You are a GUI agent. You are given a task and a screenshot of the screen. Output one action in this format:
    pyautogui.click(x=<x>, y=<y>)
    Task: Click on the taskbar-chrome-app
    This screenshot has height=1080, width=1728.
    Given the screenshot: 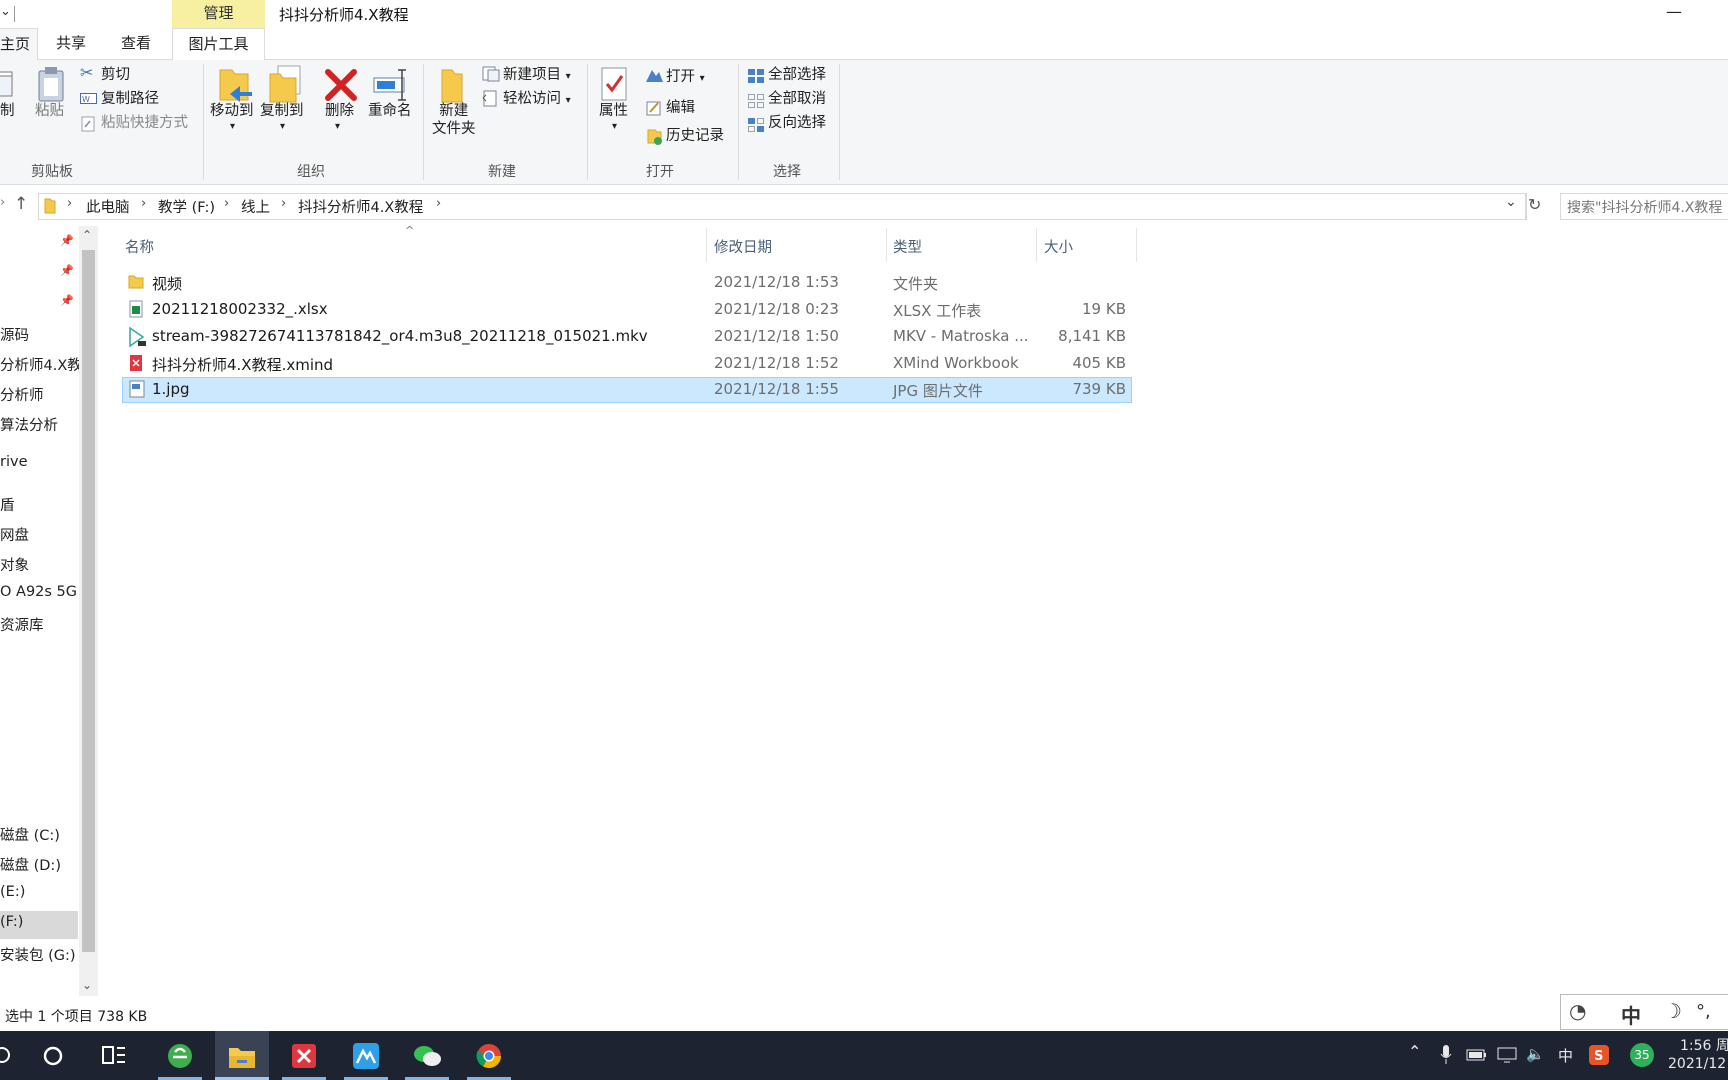 What is the action you would take?
    pyautogui.click(x=489, y=1055)
    